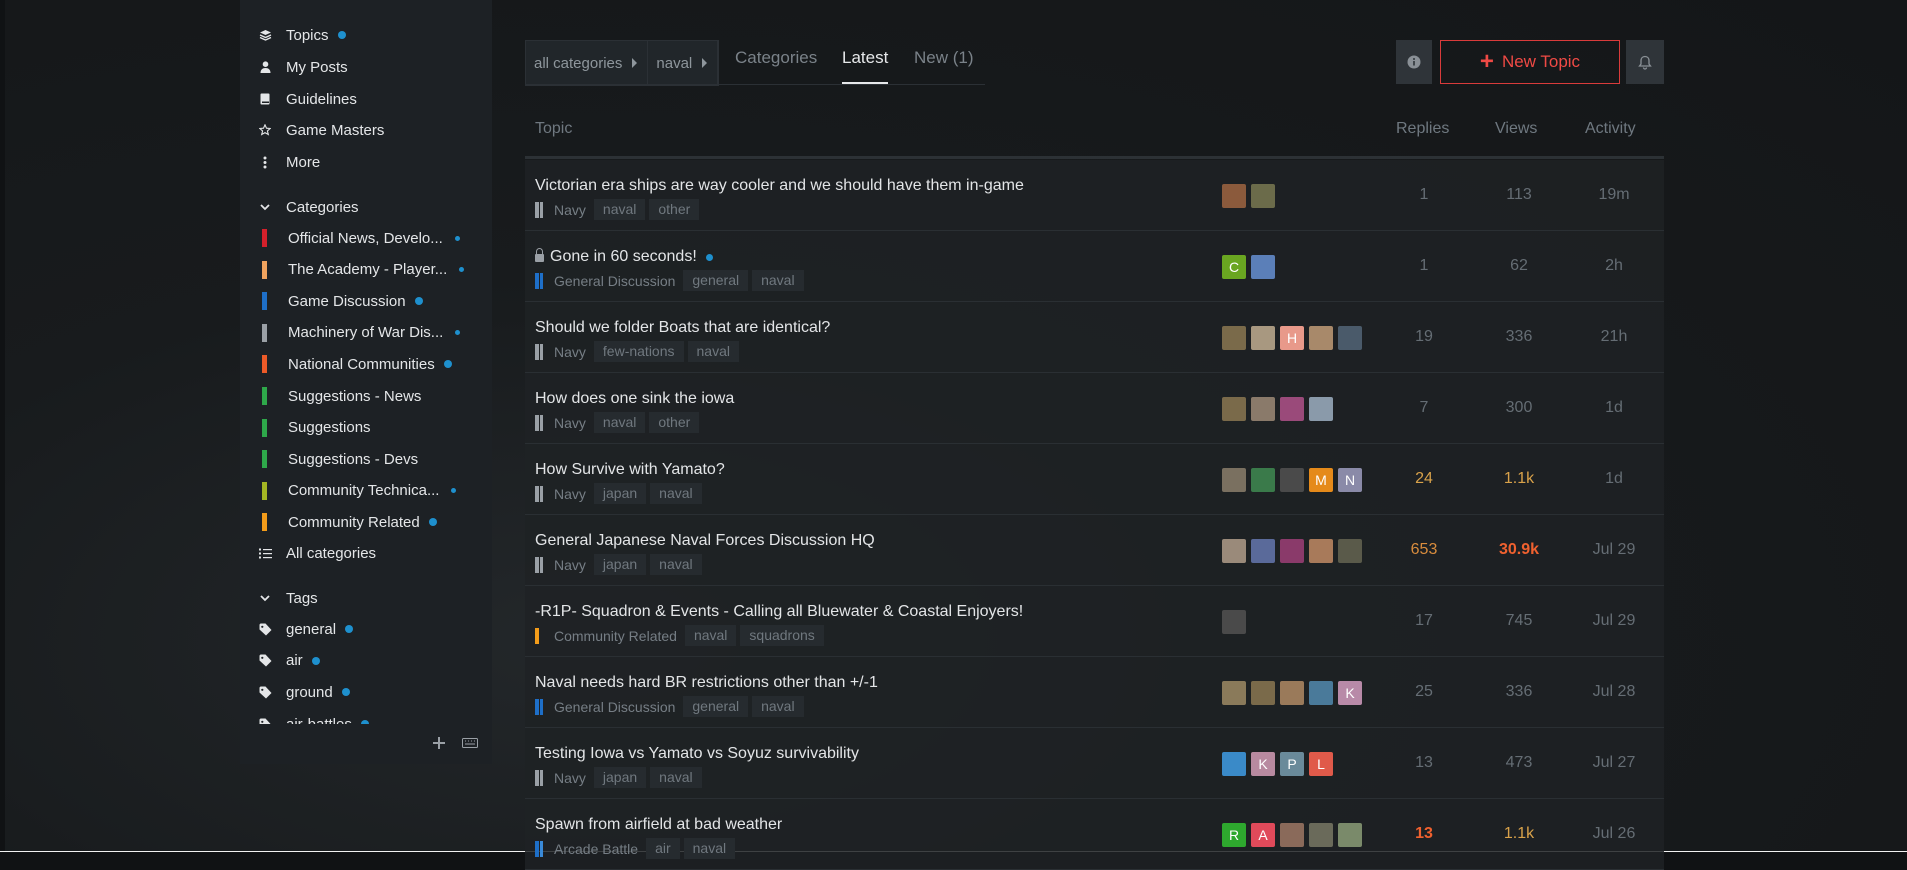 This screenshot has width=1907, height=870. I want to click on sidebar-category-item: Suggestions - News, so click(368, 396).